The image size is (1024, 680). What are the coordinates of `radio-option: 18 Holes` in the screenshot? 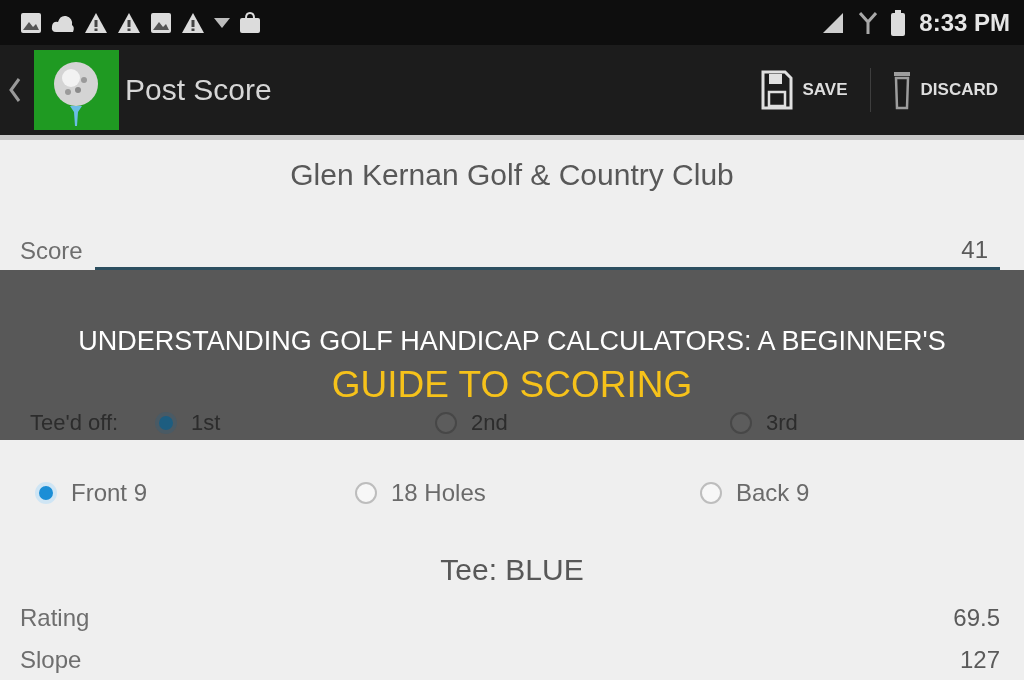 It's located at (420, 492).